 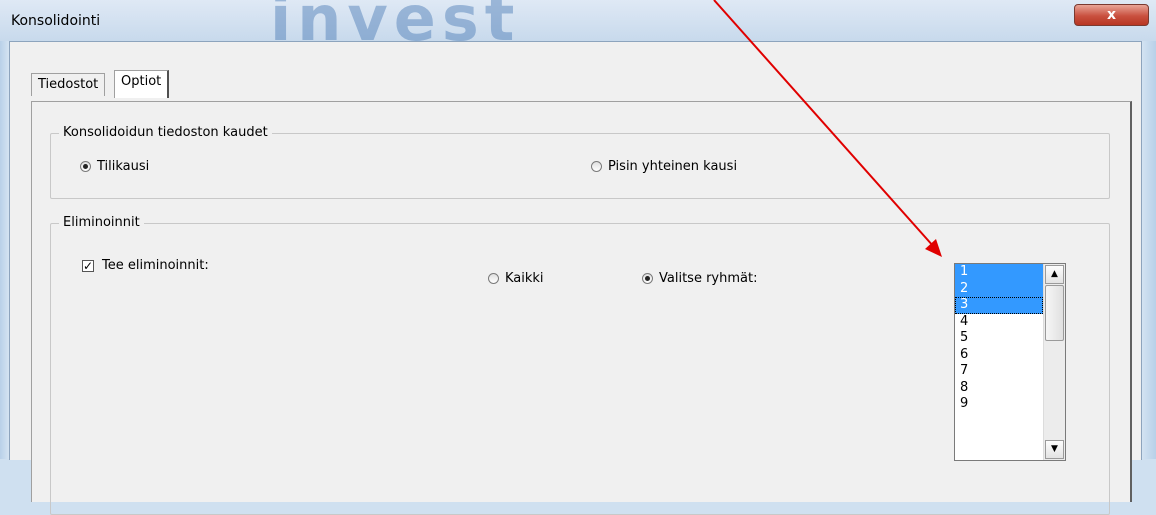 I want to click on radio-valitse-ryhmat: Valitse ryhmät:, so click(x=699, y=278).